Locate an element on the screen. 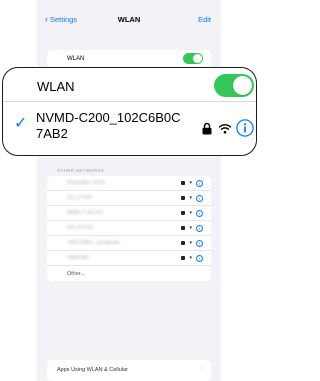 The width and height of the screenshot is (320, 381). chevron-right-icon: › is located at coordinates (201, 368).